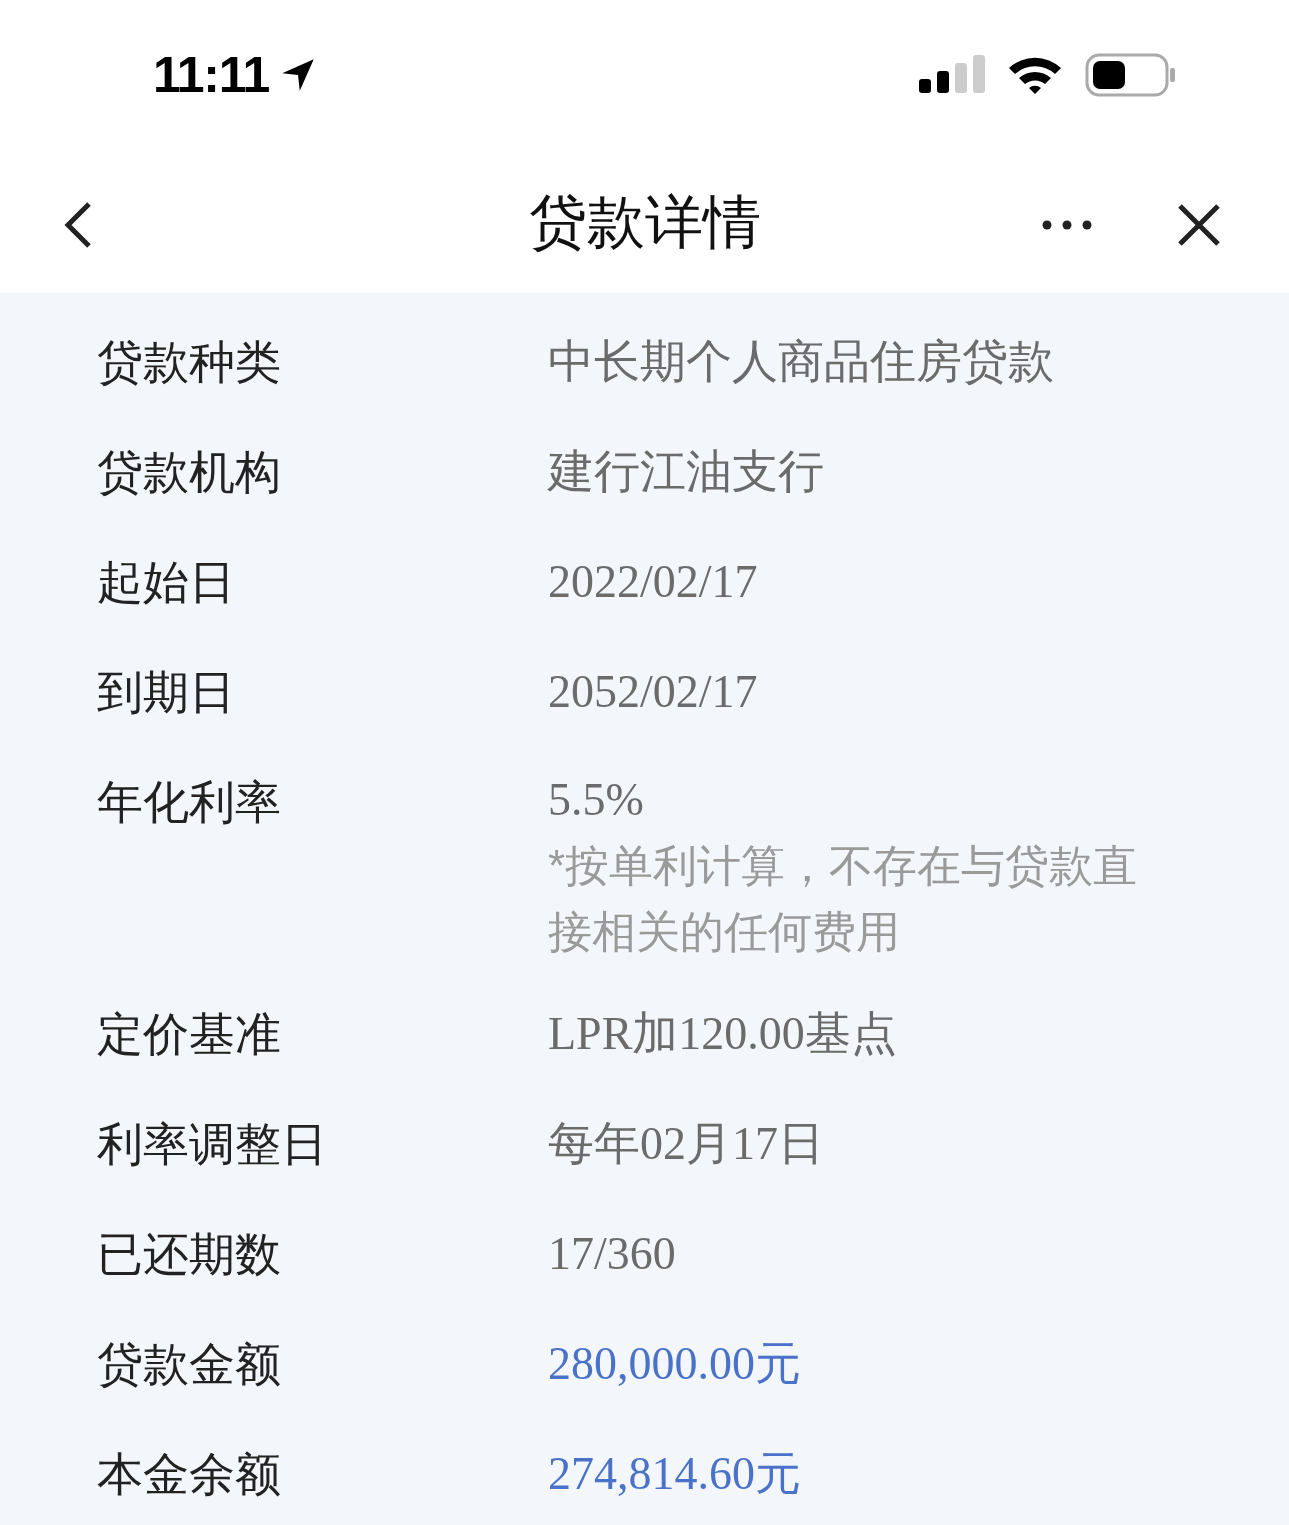  Describe the element at coordinates (653, 582) in the screenshot. I see `field-value: 2022/02/17` at that location.